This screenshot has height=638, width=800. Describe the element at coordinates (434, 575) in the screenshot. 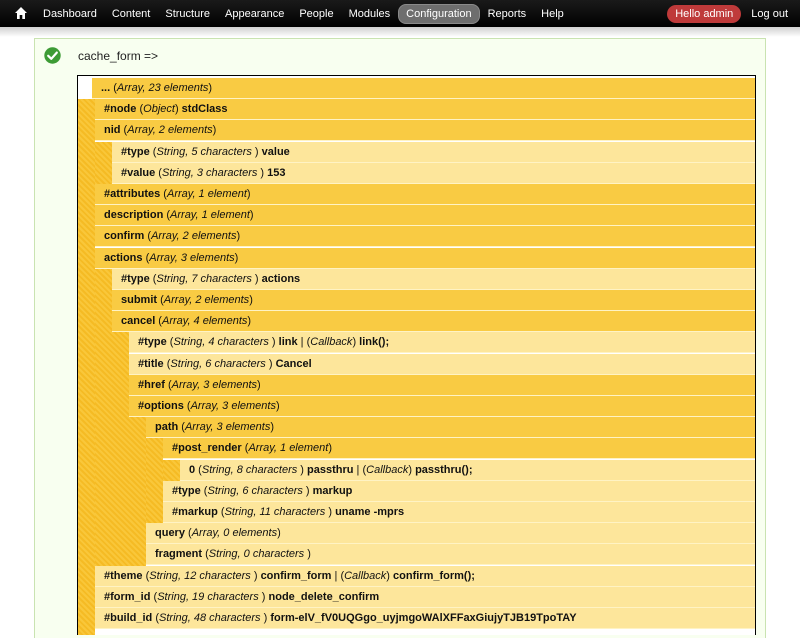

I see `callback-value: confirm_form();` at that location.